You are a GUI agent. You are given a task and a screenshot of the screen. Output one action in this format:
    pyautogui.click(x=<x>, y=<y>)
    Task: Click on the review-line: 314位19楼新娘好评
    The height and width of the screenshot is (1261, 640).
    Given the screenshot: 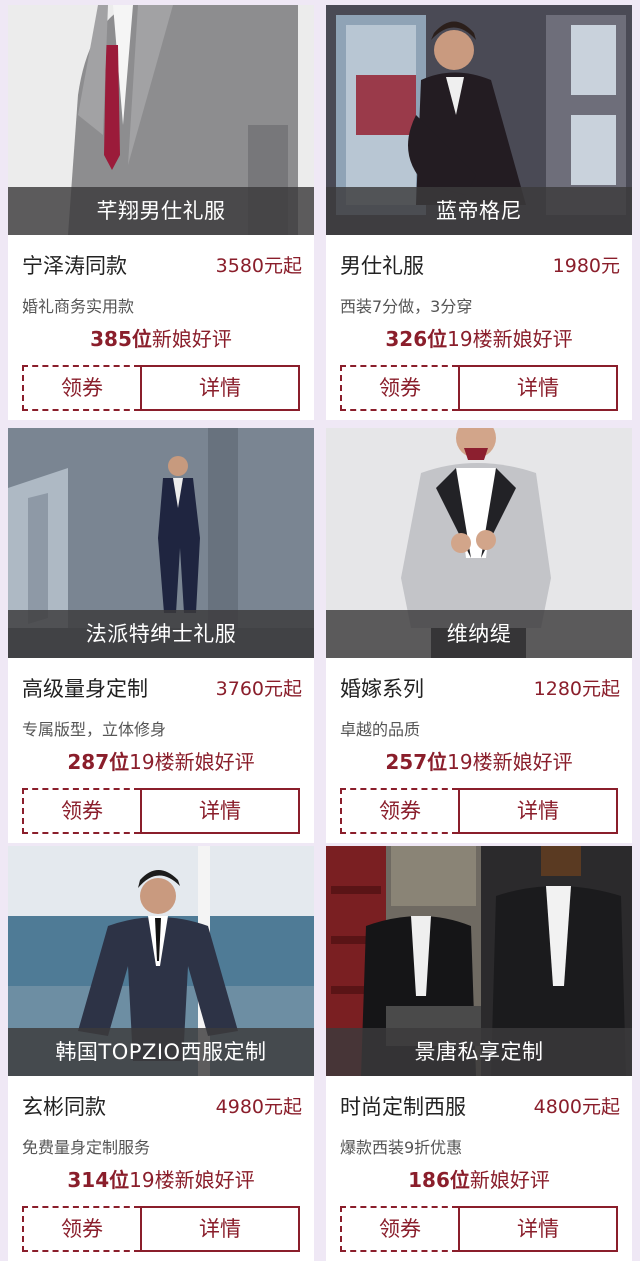 What is the action you would take?
    pyautogui.click(x=161, y=1178)
    